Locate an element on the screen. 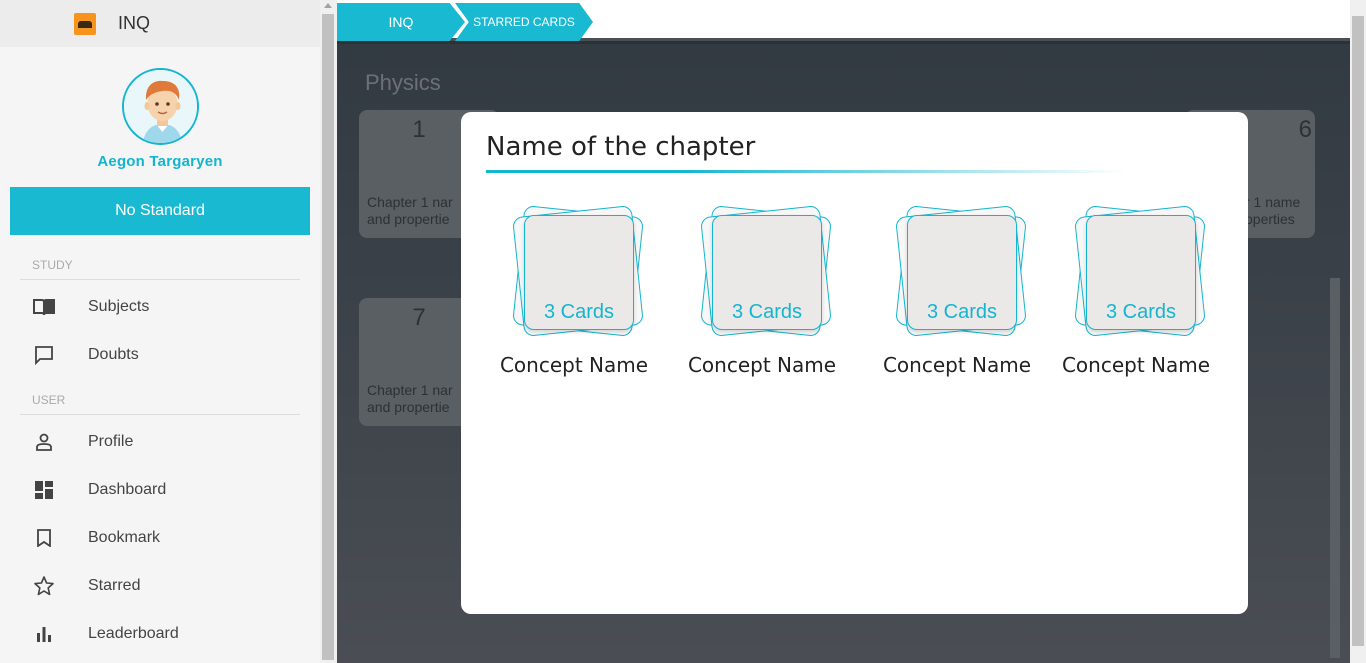 The image size is (1366, 663). sidebar-item-label: Dashboard is located at coordinates (127, 489).